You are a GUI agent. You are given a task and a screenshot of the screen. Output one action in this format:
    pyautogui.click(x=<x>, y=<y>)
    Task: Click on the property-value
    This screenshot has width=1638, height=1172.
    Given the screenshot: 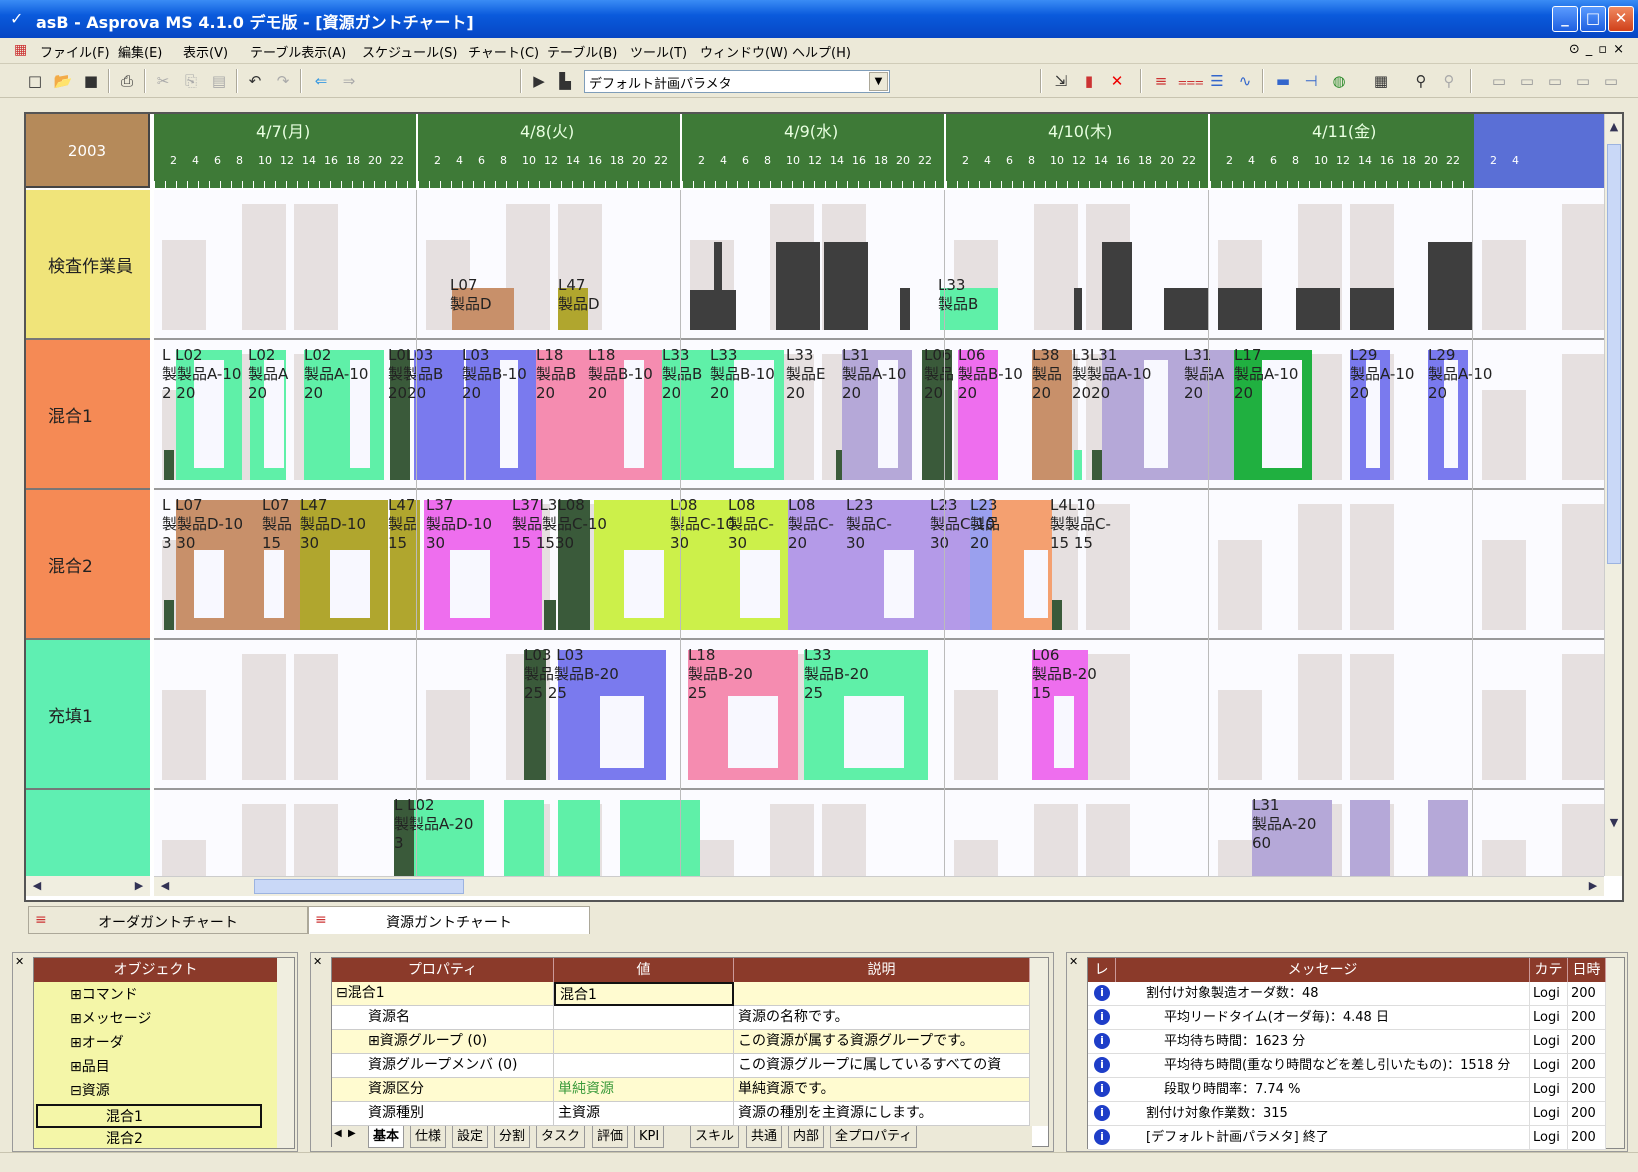 What is the action you would take?
    pyautogui.click(x=644, y=1042)
    